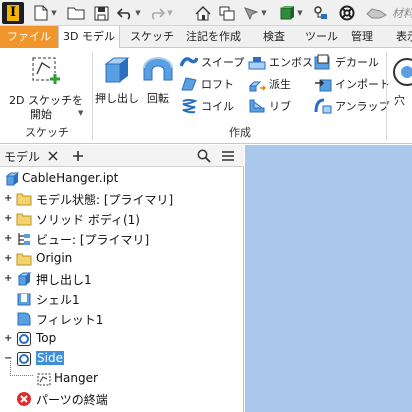 This screenshot has width=412, height=412. Describe the element at coordinates (213, 37) in the screenshot. I see `tab-annotate: 注記を作成` at that location.